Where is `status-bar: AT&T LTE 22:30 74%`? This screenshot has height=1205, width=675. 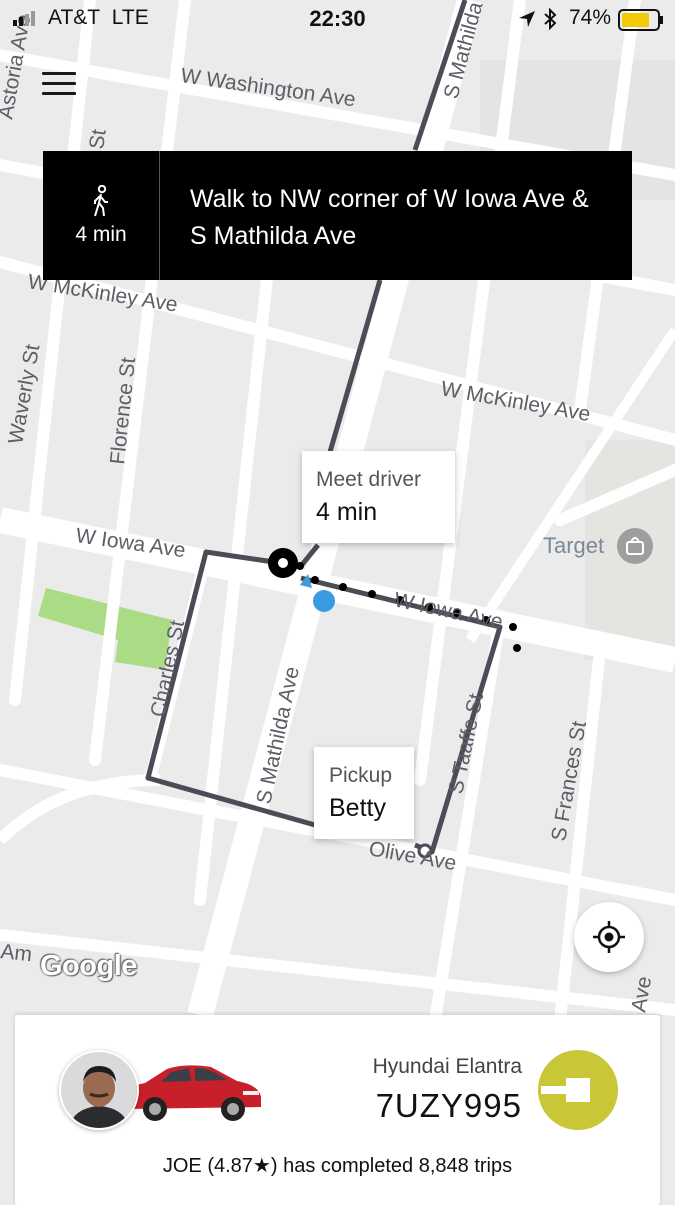
status-bar: AT&T LTE 22:30 74% is located at coordinates (337, 19).